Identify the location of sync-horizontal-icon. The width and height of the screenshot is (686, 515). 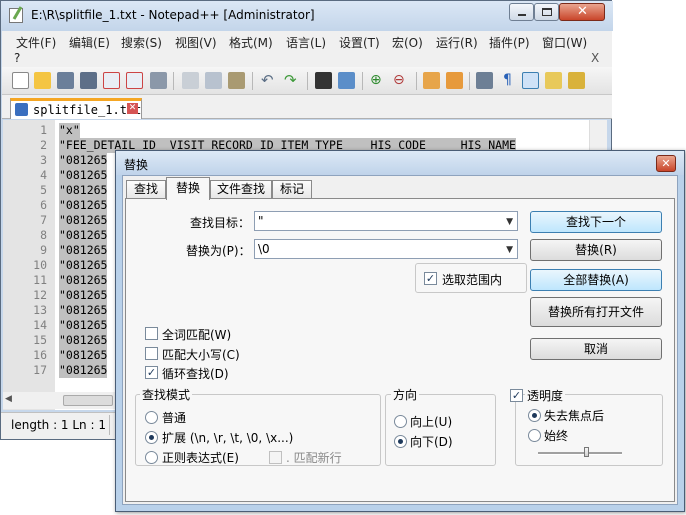
(454, 80).